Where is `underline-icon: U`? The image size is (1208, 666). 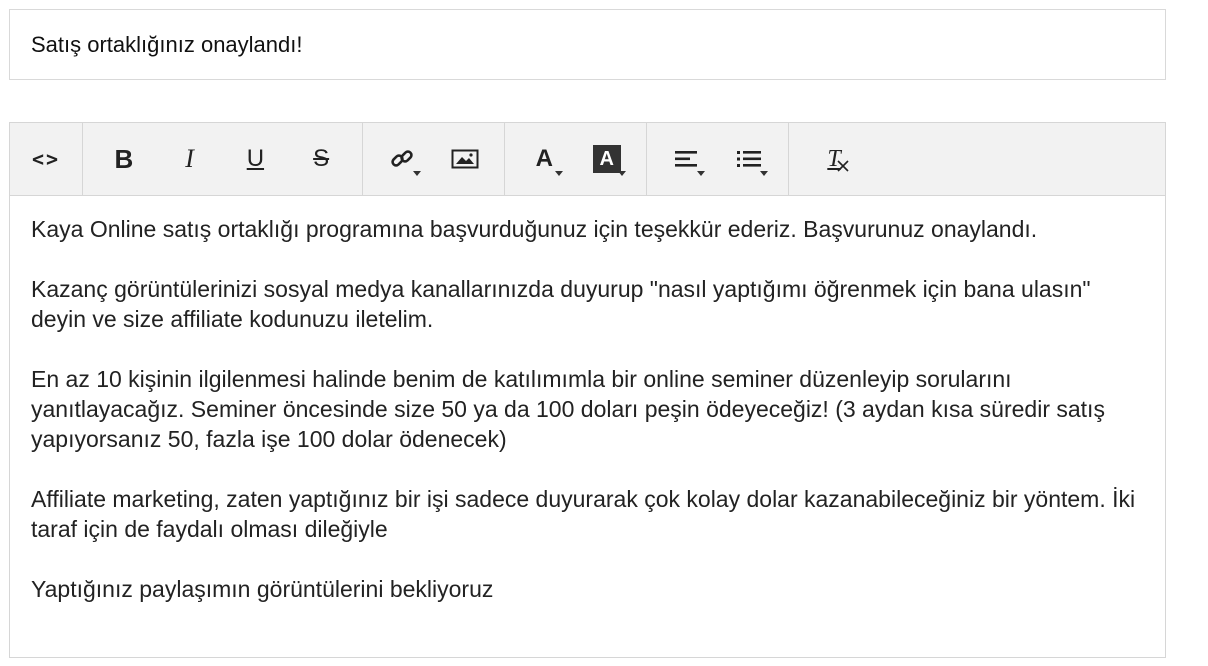 underline-icon: U is located at coordinates (255, 158).